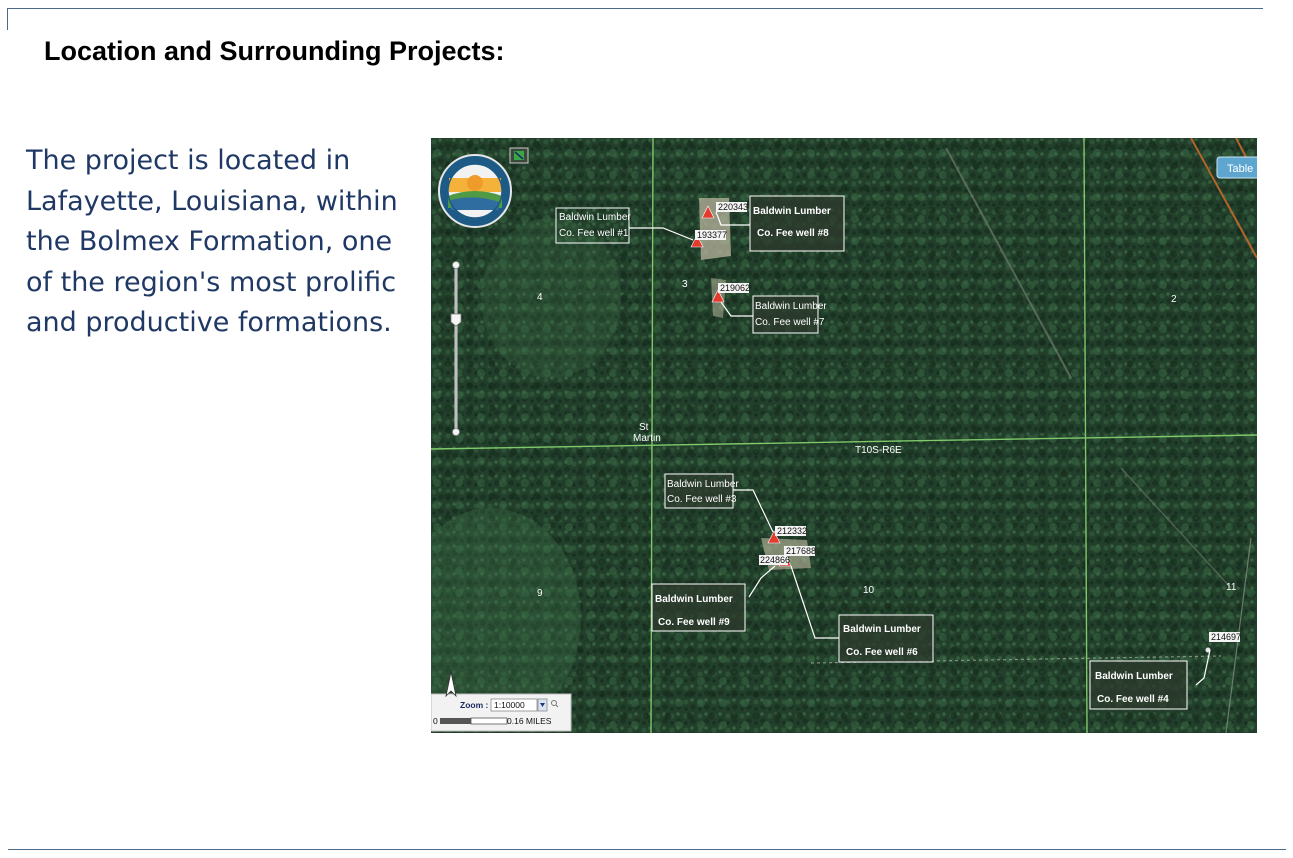 Image resolution: width=1293 pixels, height=858 pixels. I want to click on slide-title: Location and Surrounding Projects:, so click(274, 51).